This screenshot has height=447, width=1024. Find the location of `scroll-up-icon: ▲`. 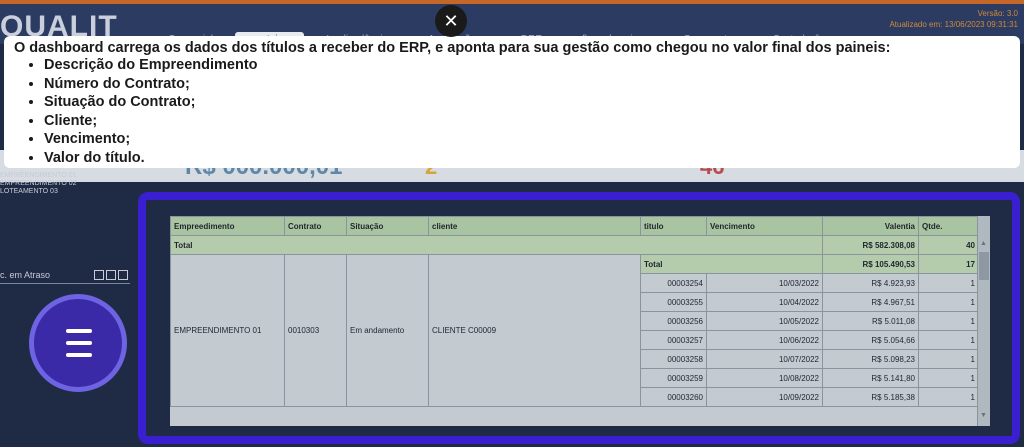

scroll-up-icon: ▲ is located at coordinates (983, 243).